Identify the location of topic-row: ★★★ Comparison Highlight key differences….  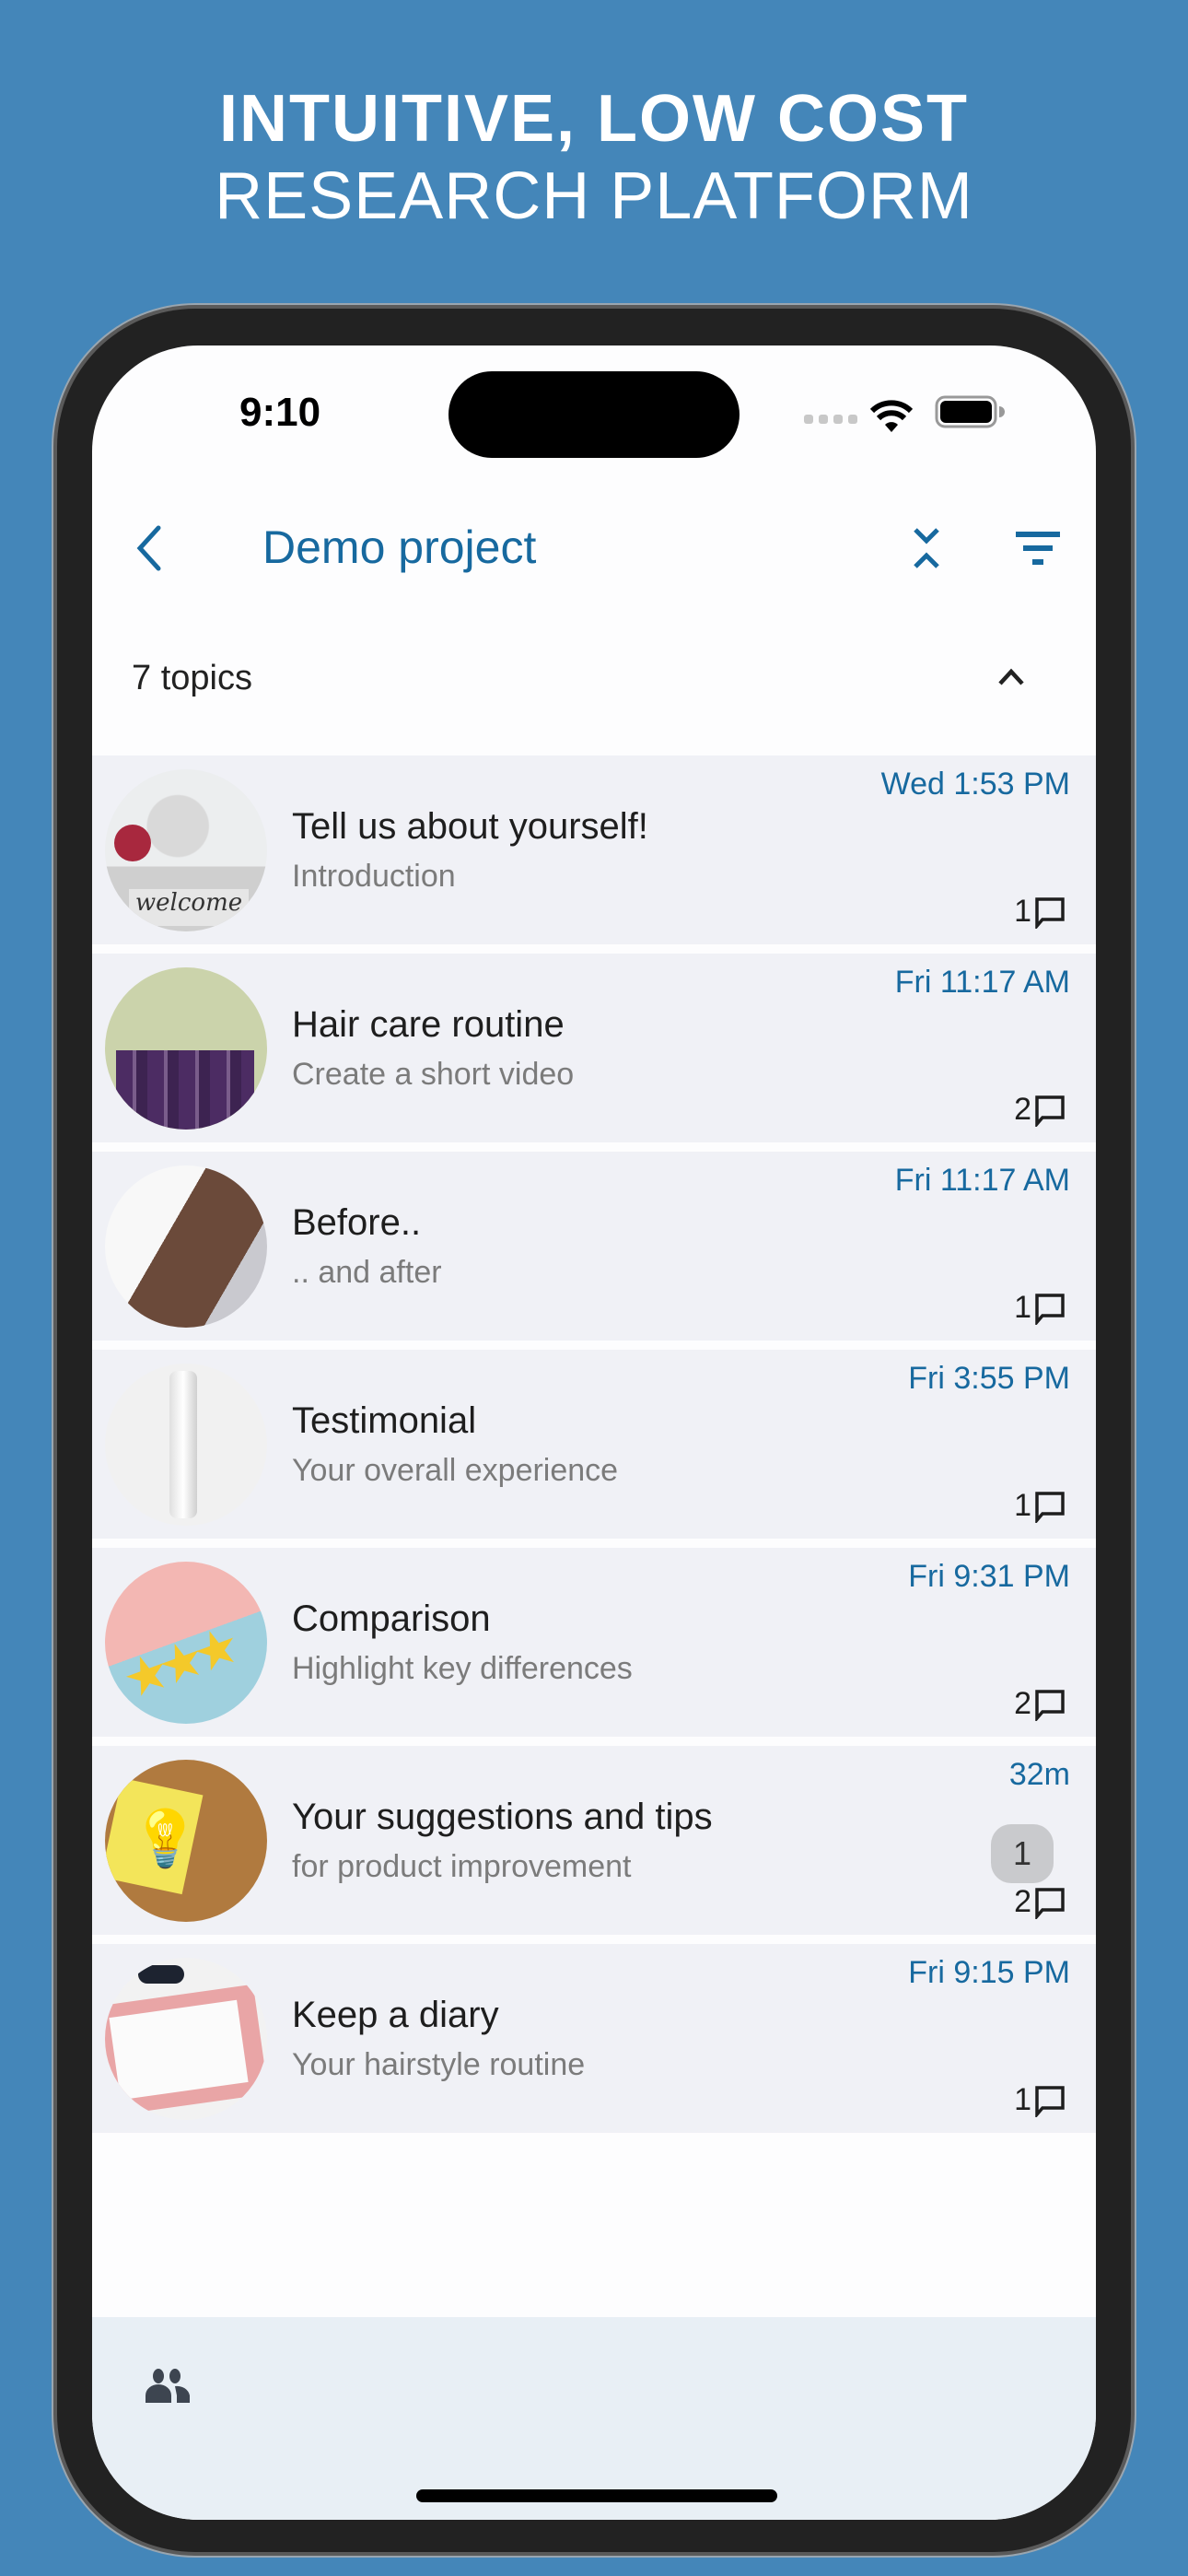
(594, 1642).